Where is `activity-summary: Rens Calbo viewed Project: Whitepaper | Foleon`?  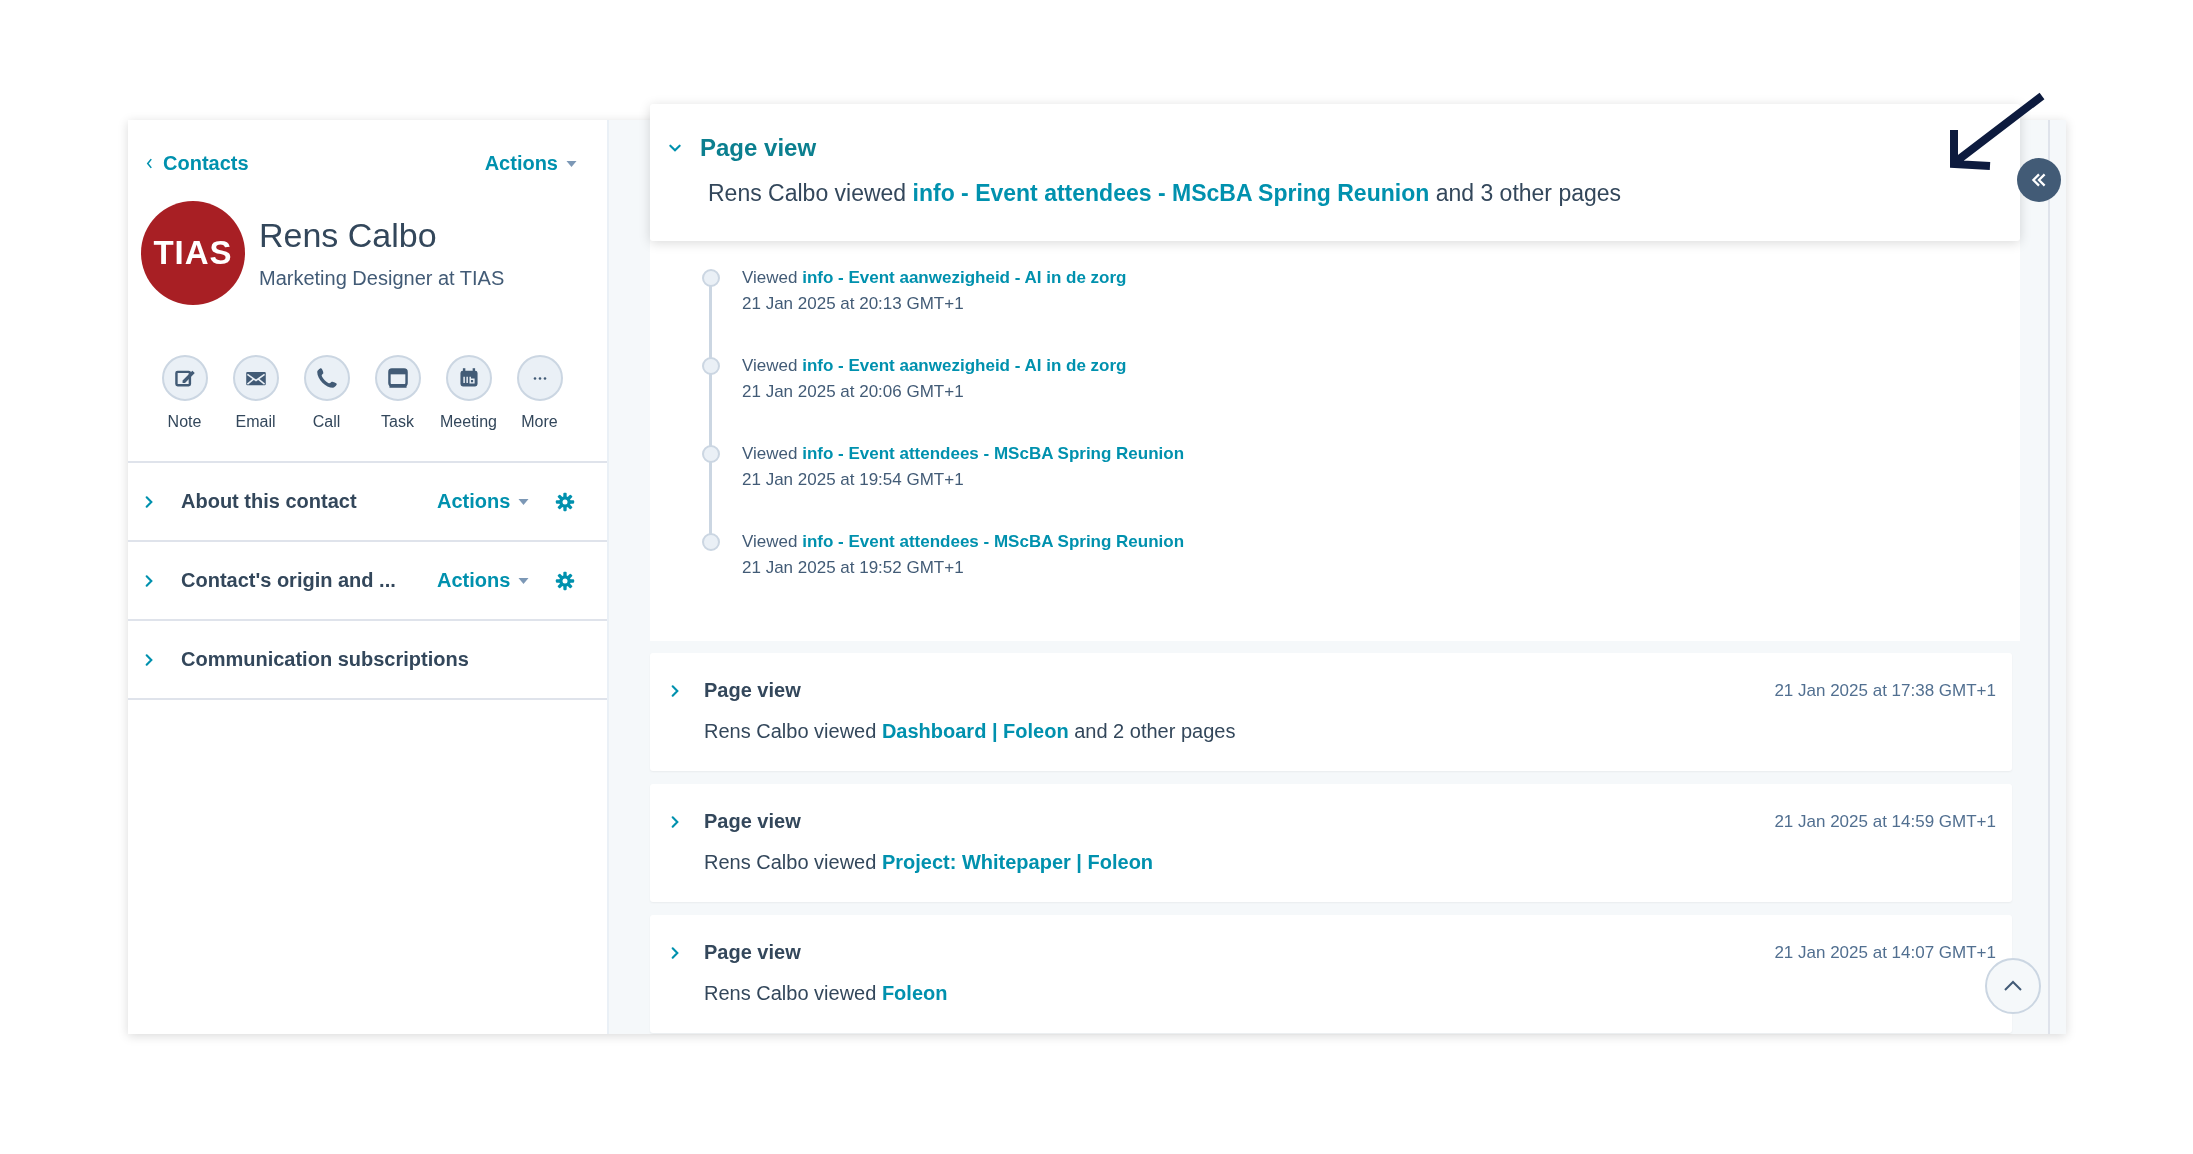
activity-summary: Rens Calbo viewed Project: Whitepaper | Foleon is located at coordinates (929, 862).